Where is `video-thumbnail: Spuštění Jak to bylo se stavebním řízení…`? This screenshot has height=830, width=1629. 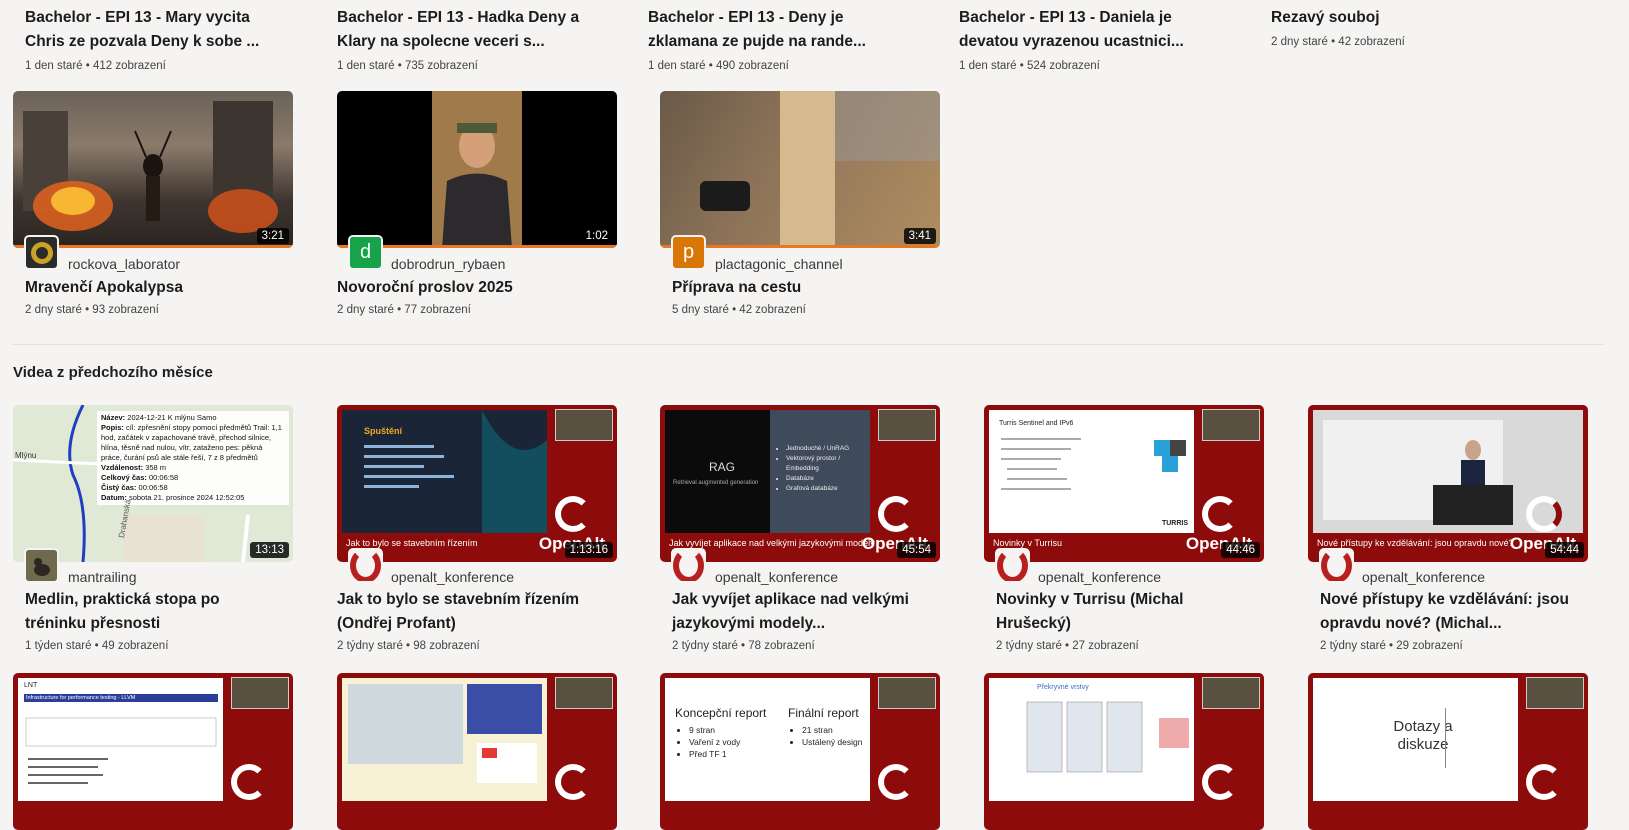 video-thumbnail: Spuštění Jak to bylo se stavebním řízení… is located at coordinates (477, 483).